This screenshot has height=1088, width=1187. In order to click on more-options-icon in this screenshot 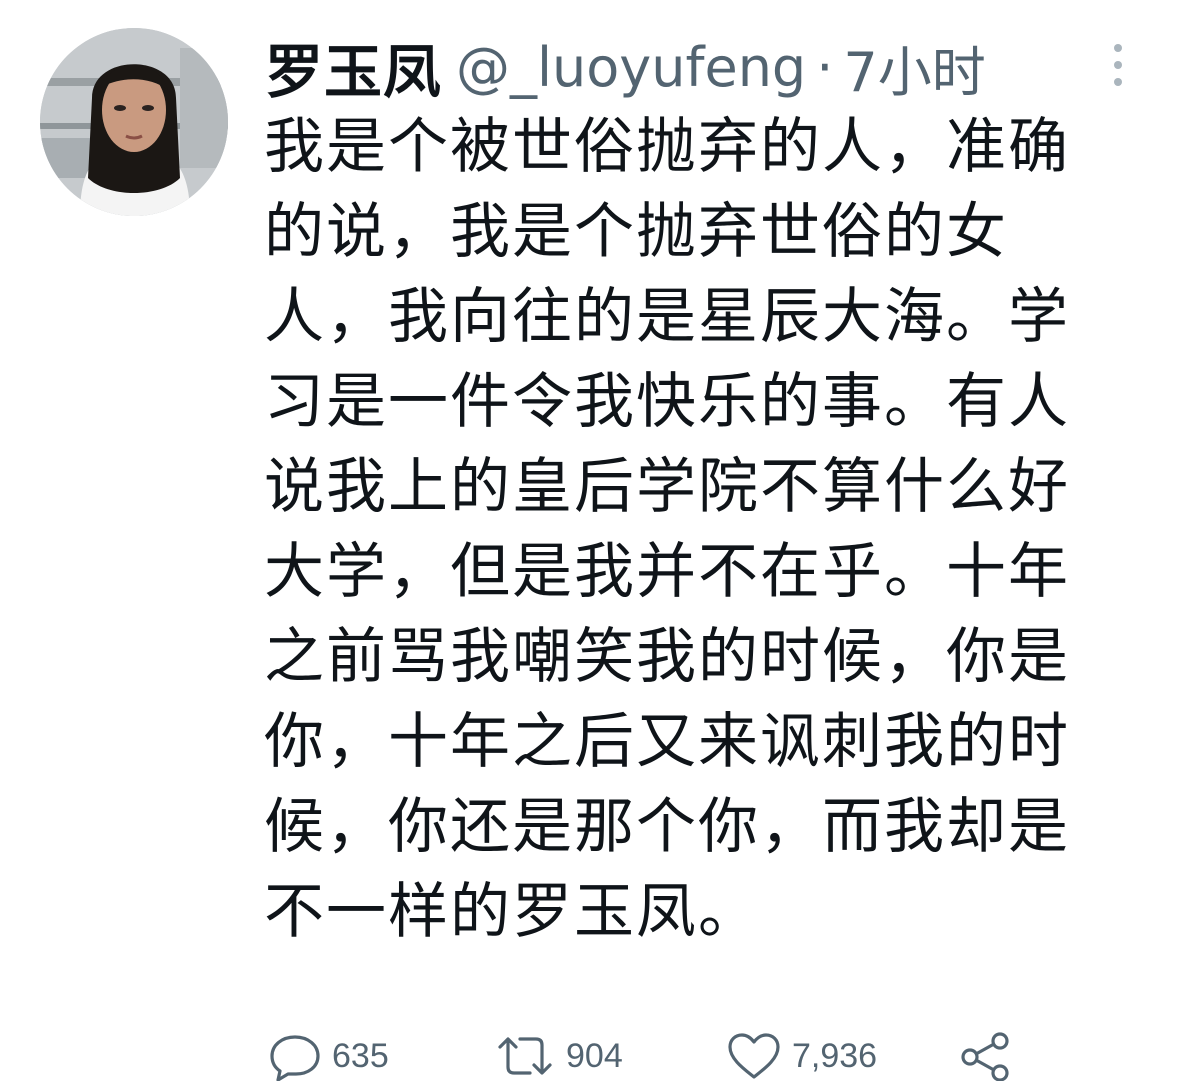, I will do `click(1118, 65)`.